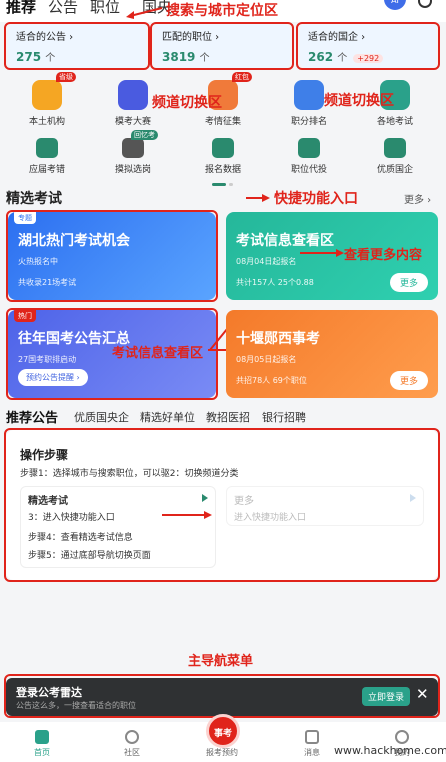 The image size is (446, 762). What do you see at coordinates (222, 696) in the screenshot?
I see `annot-box-login` at bounding box center [222, 696].